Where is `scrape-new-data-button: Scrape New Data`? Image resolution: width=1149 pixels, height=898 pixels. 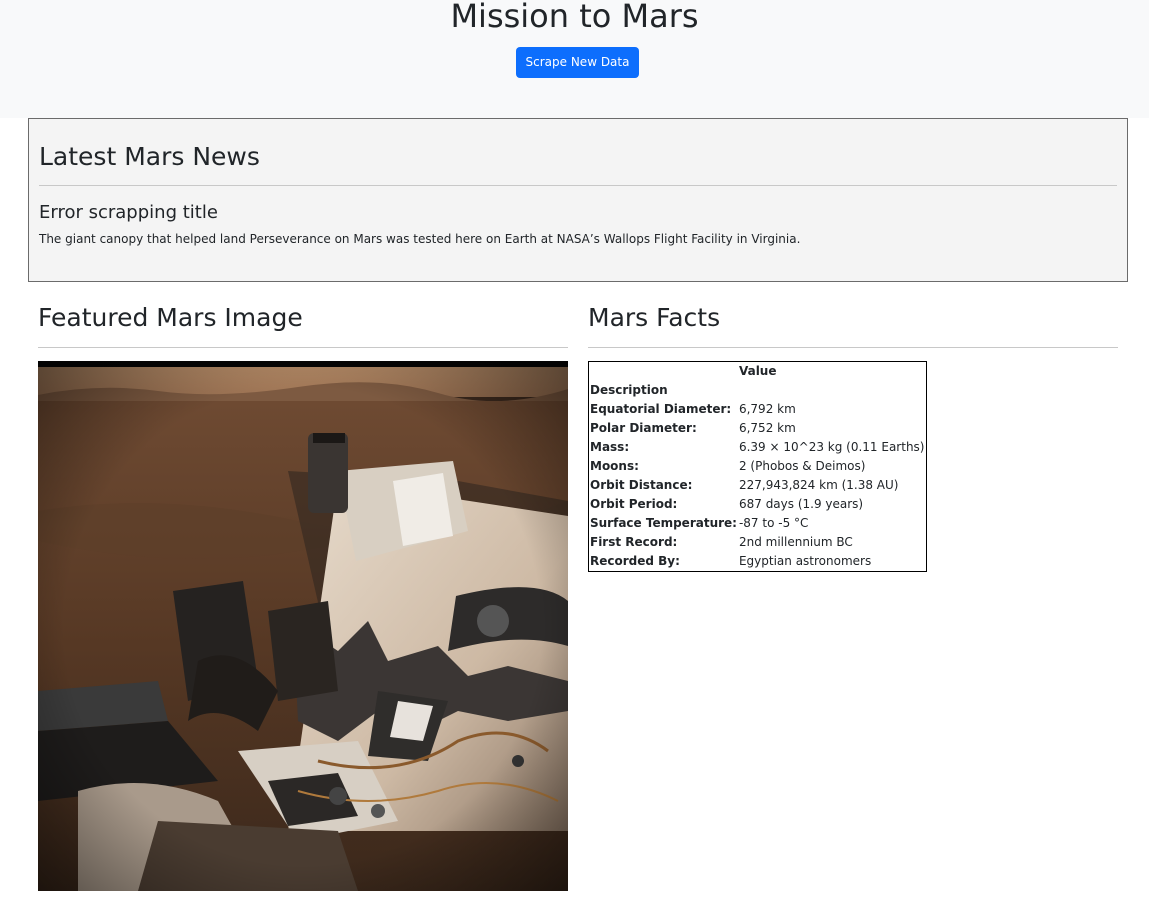
scrape-new-data-button: Scrape New Data is located at coordinates (577, 62).